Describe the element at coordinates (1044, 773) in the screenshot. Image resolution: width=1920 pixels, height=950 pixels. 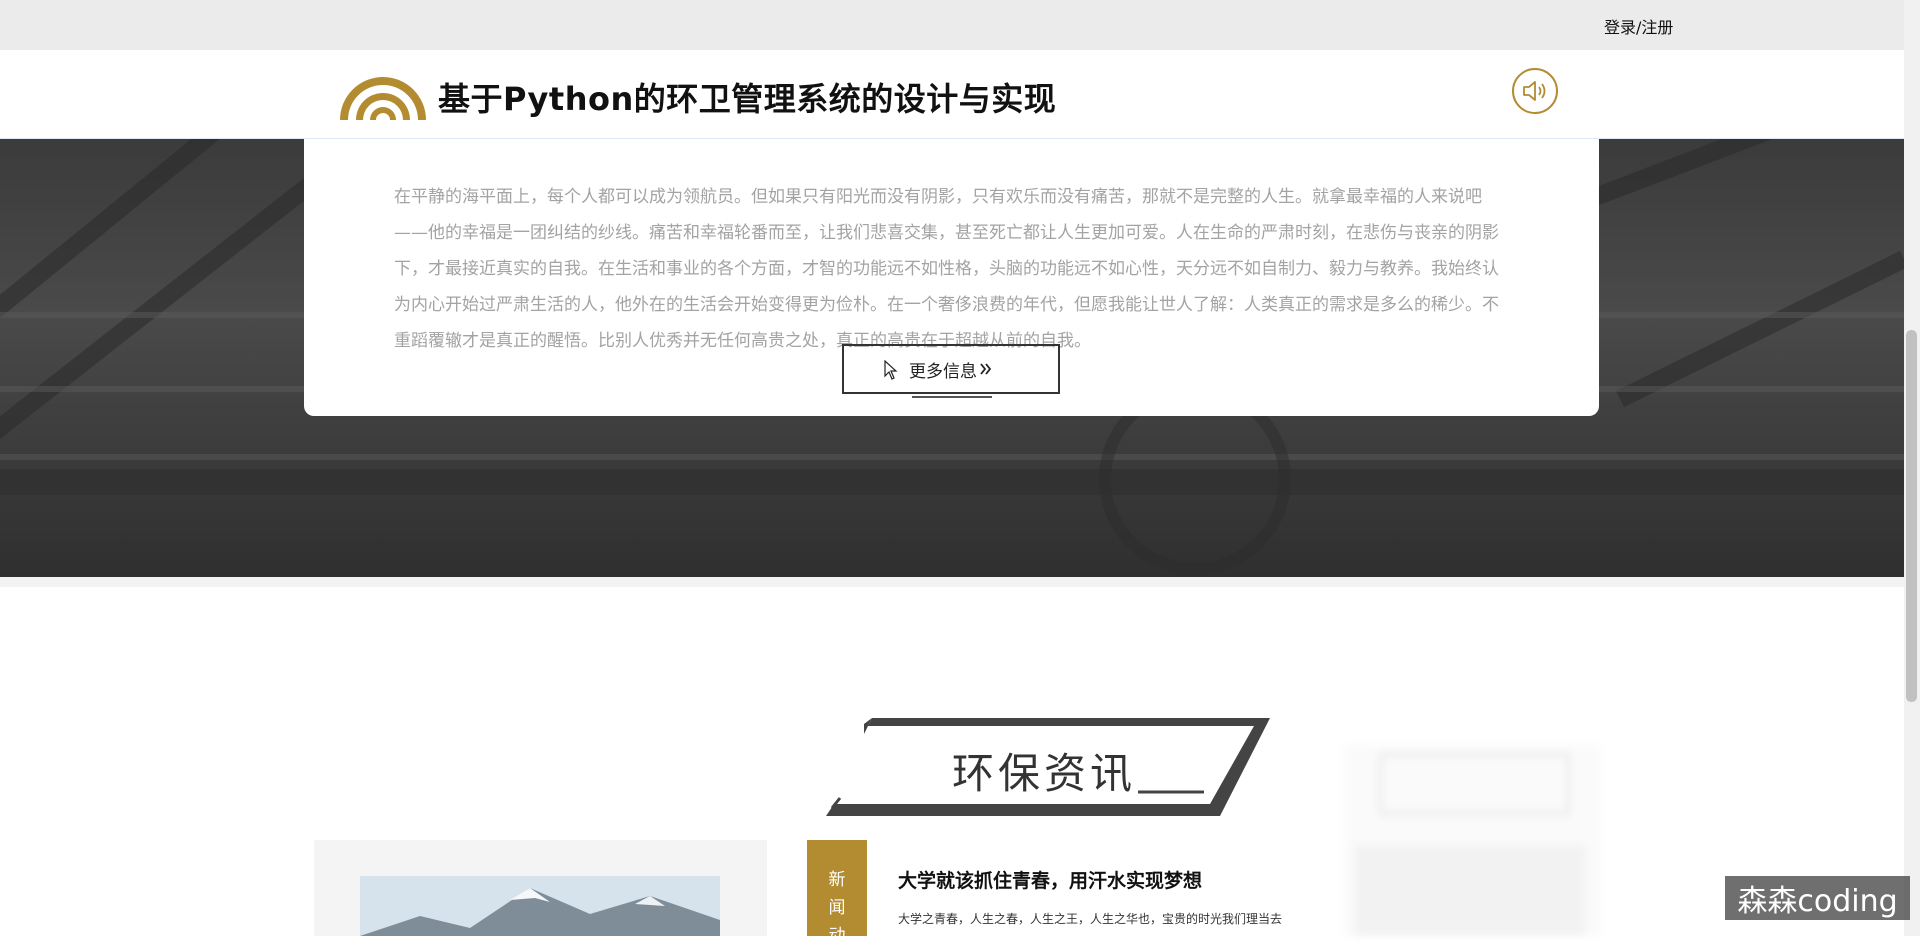
I see `section-title: 环保资讯` at that location.